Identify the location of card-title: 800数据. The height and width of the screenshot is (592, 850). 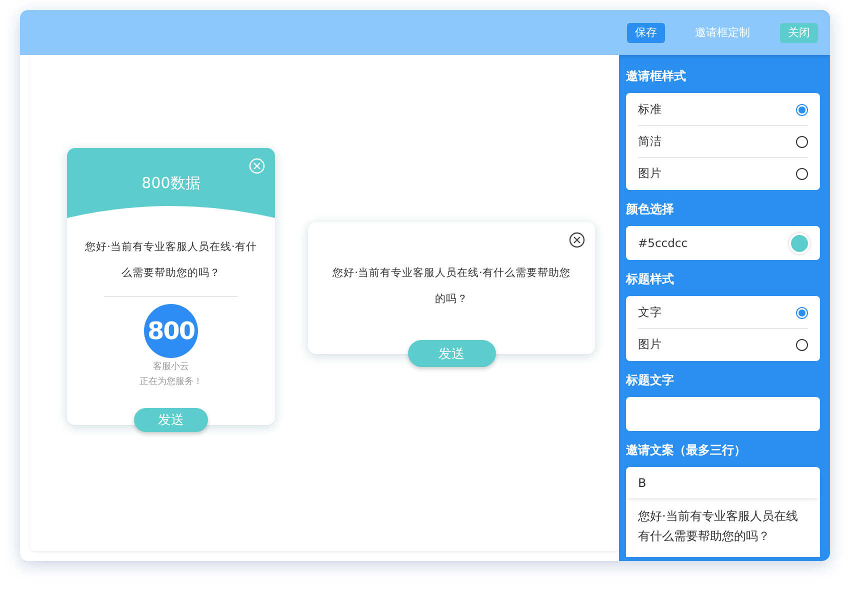
(171, 184).